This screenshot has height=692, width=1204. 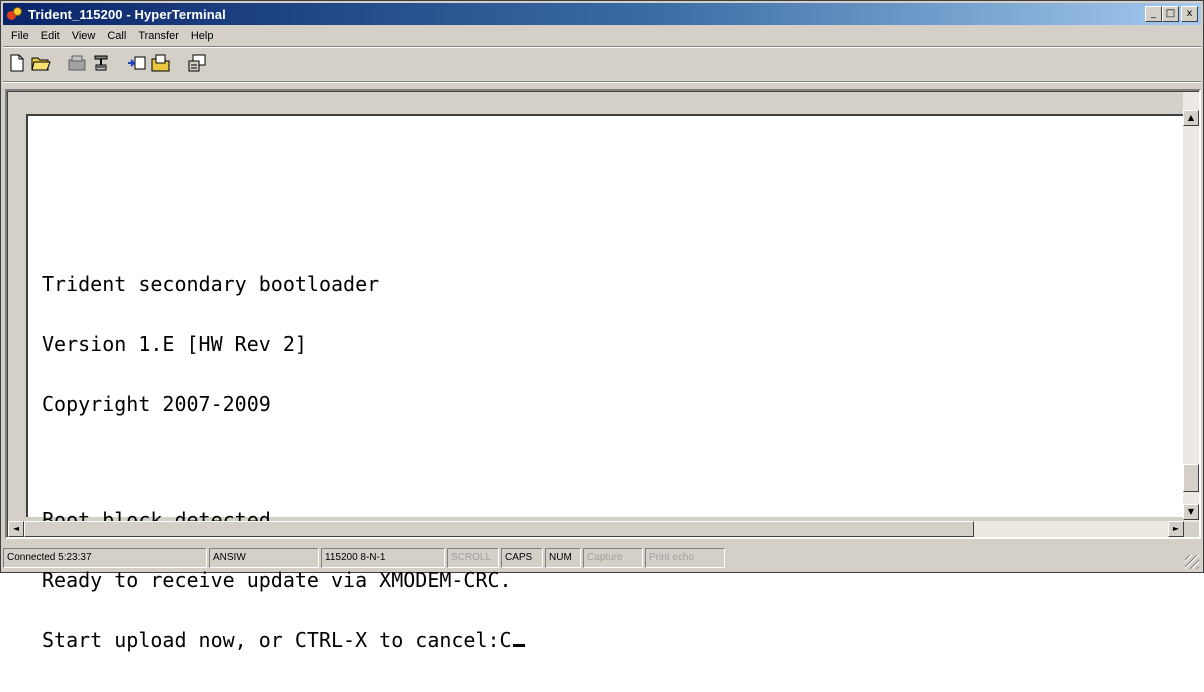 I want to click on terminal-line: Ready to receive update via XMODEM-CRC., so click(x=277, y=580).